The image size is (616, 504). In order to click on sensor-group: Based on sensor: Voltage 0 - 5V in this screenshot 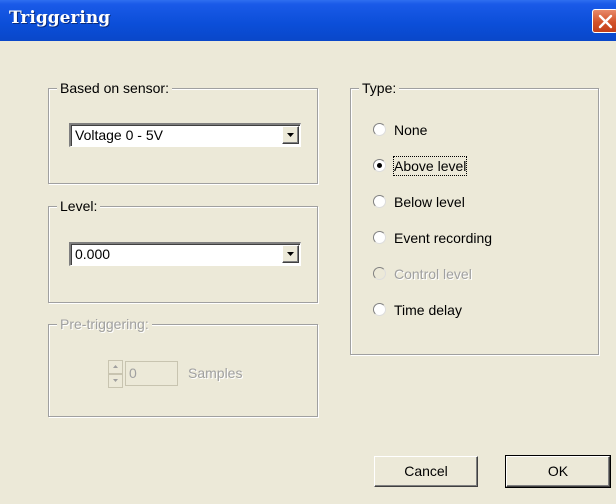, I will do `click(183, 132)`.